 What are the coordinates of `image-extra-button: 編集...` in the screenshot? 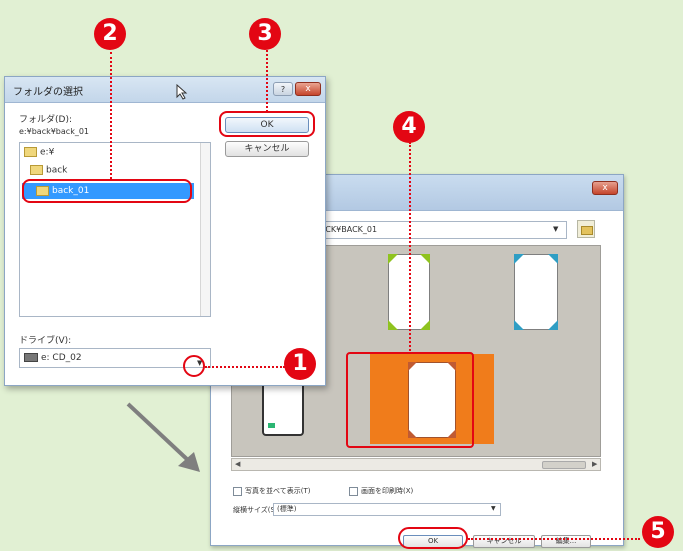 It's located at (566, 541).